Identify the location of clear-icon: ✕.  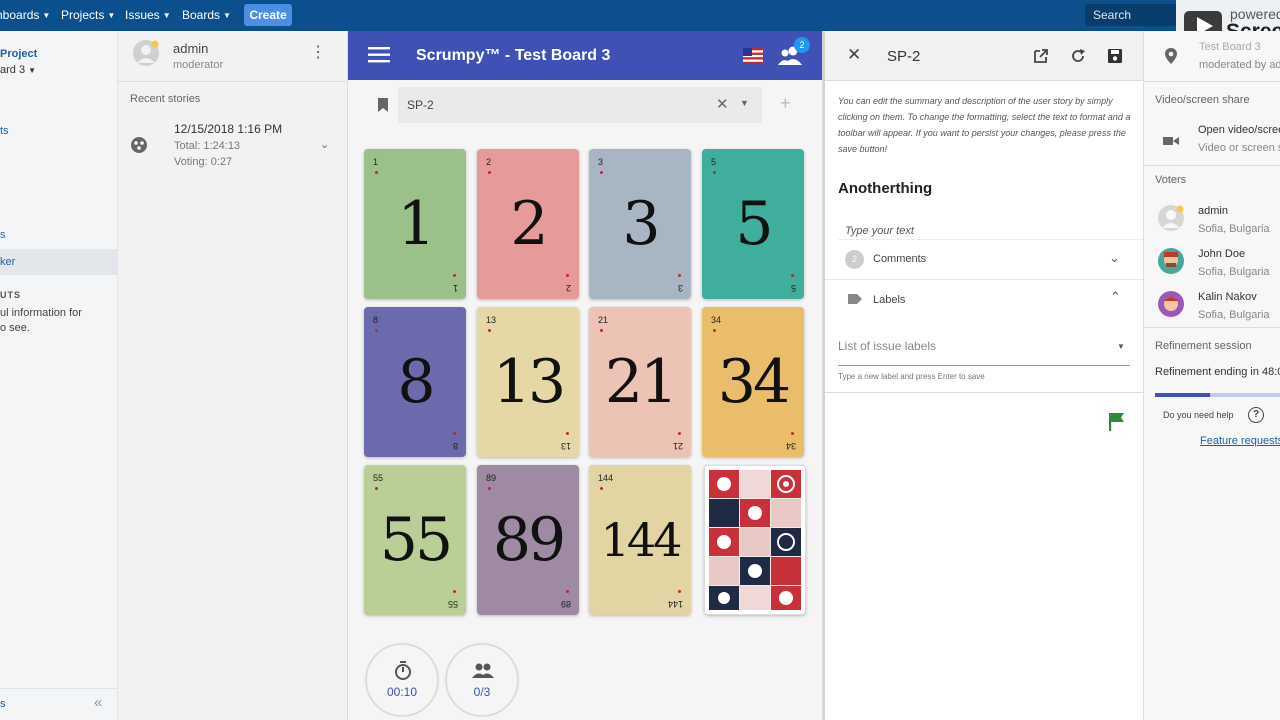
(722, 104).